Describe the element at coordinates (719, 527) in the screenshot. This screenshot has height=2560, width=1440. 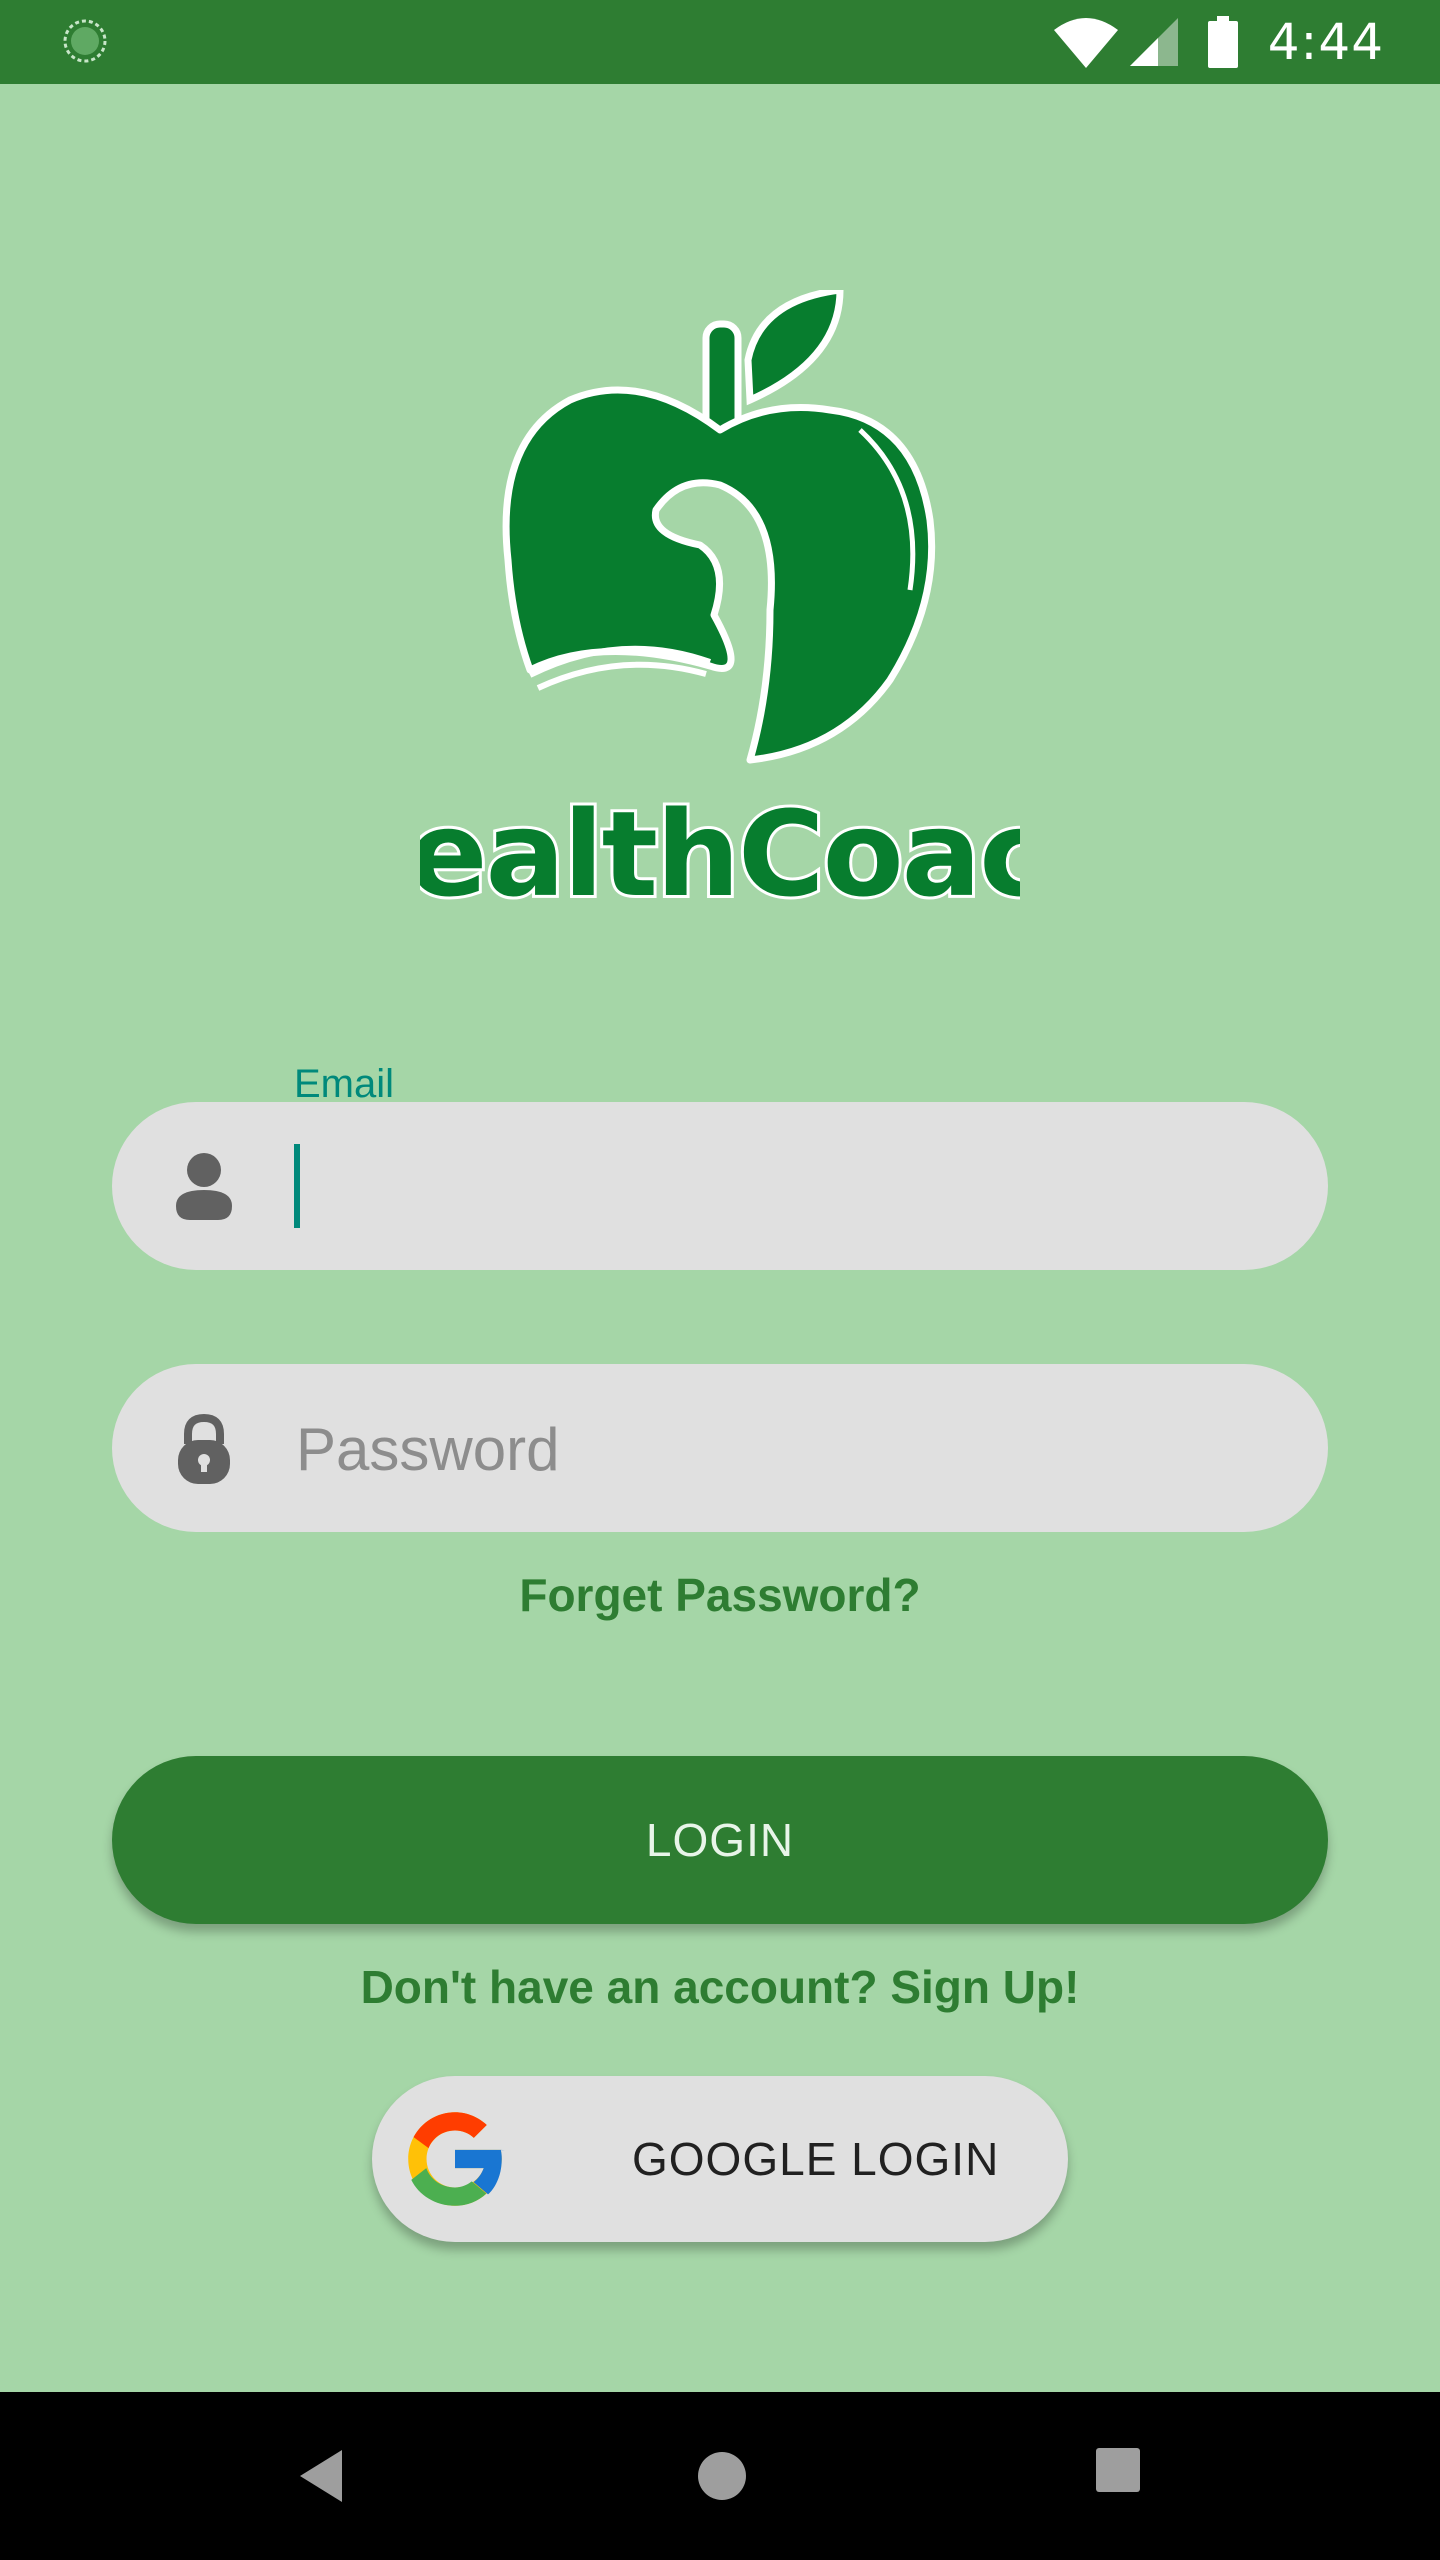
I see `apple-logo-icon` at that location.